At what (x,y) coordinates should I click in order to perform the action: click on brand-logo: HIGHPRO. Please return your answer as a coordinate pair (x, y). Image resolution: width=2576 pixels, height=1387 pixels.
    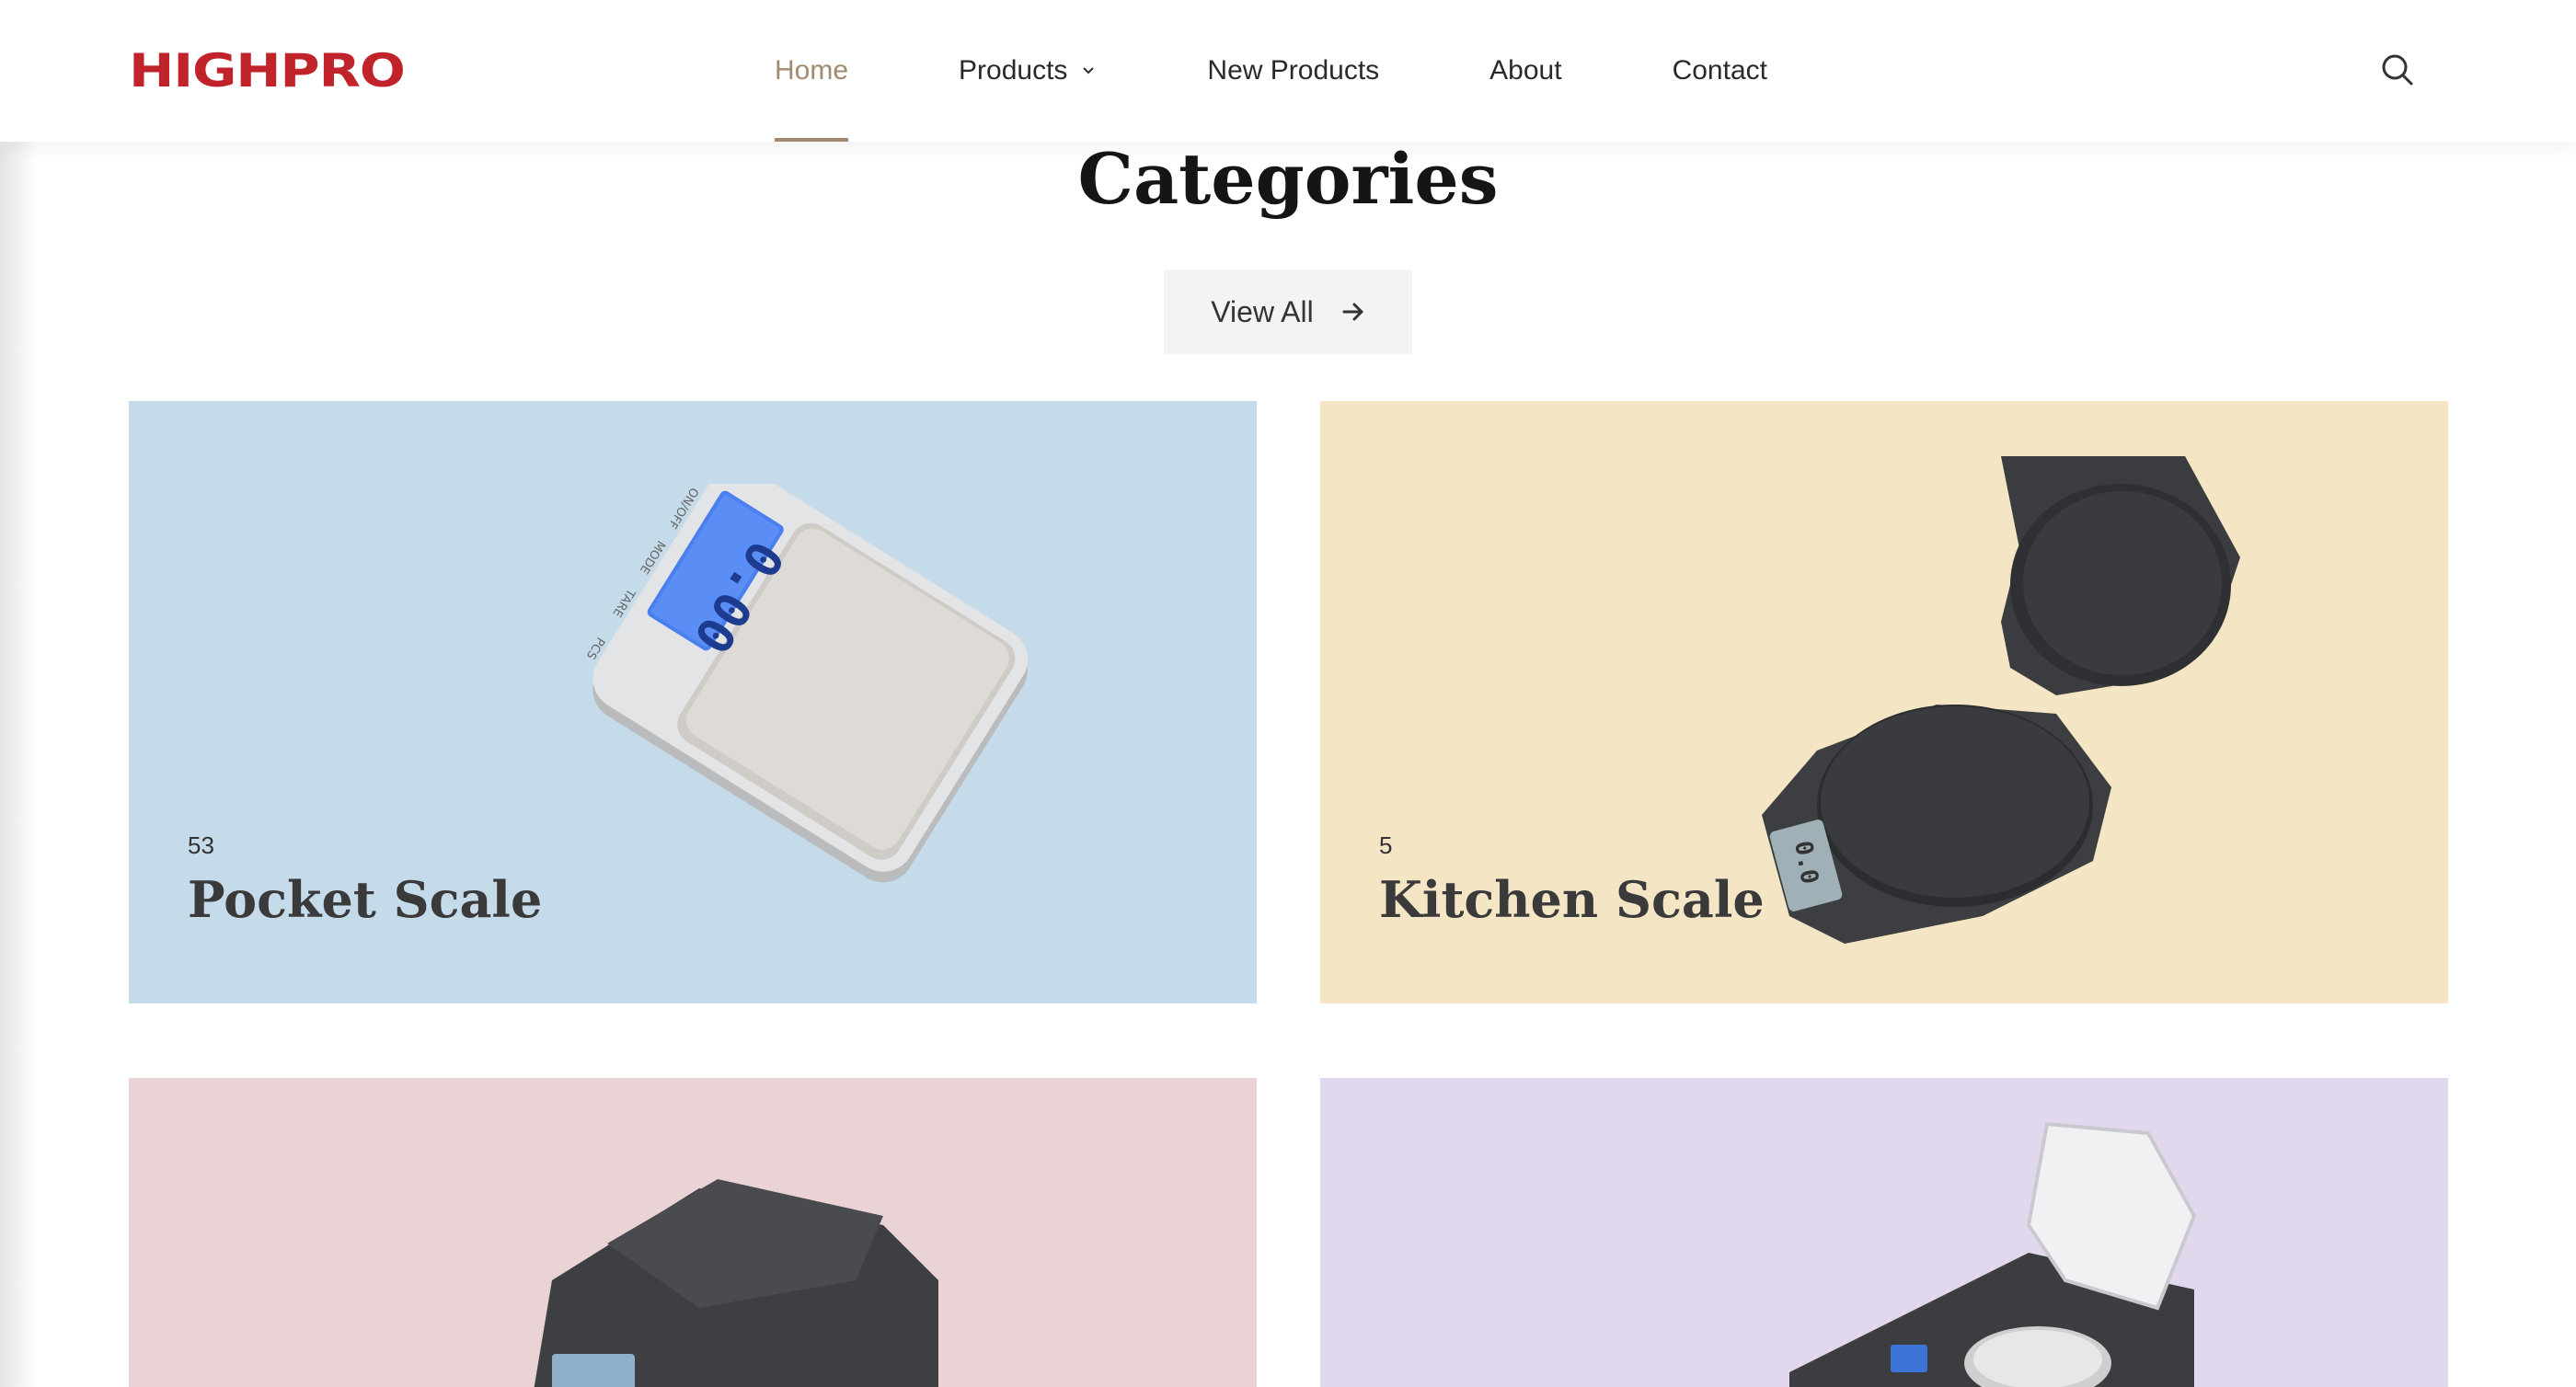
    Looking at the image, I should click on (267, 70).